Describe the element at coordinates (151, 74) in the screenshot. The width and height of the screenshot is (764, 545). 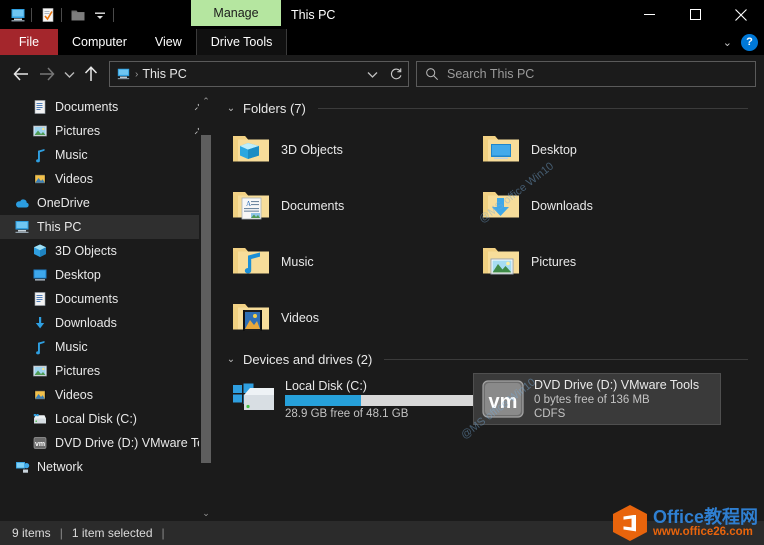
I see `breadcrumb: › This PC` at that location.